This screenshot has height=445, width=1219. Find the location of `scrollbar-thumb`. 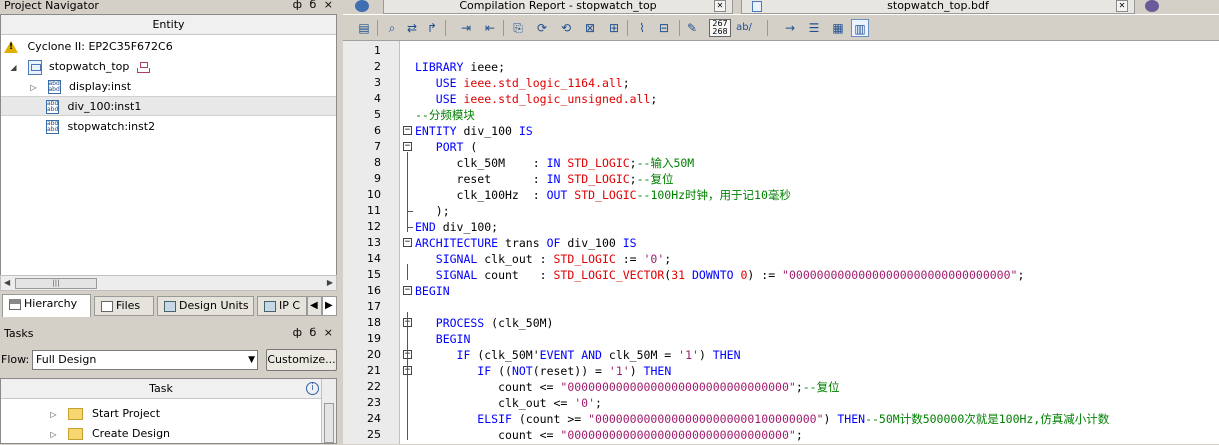

scrollbar-thumb is located at coordinates (329, 423).